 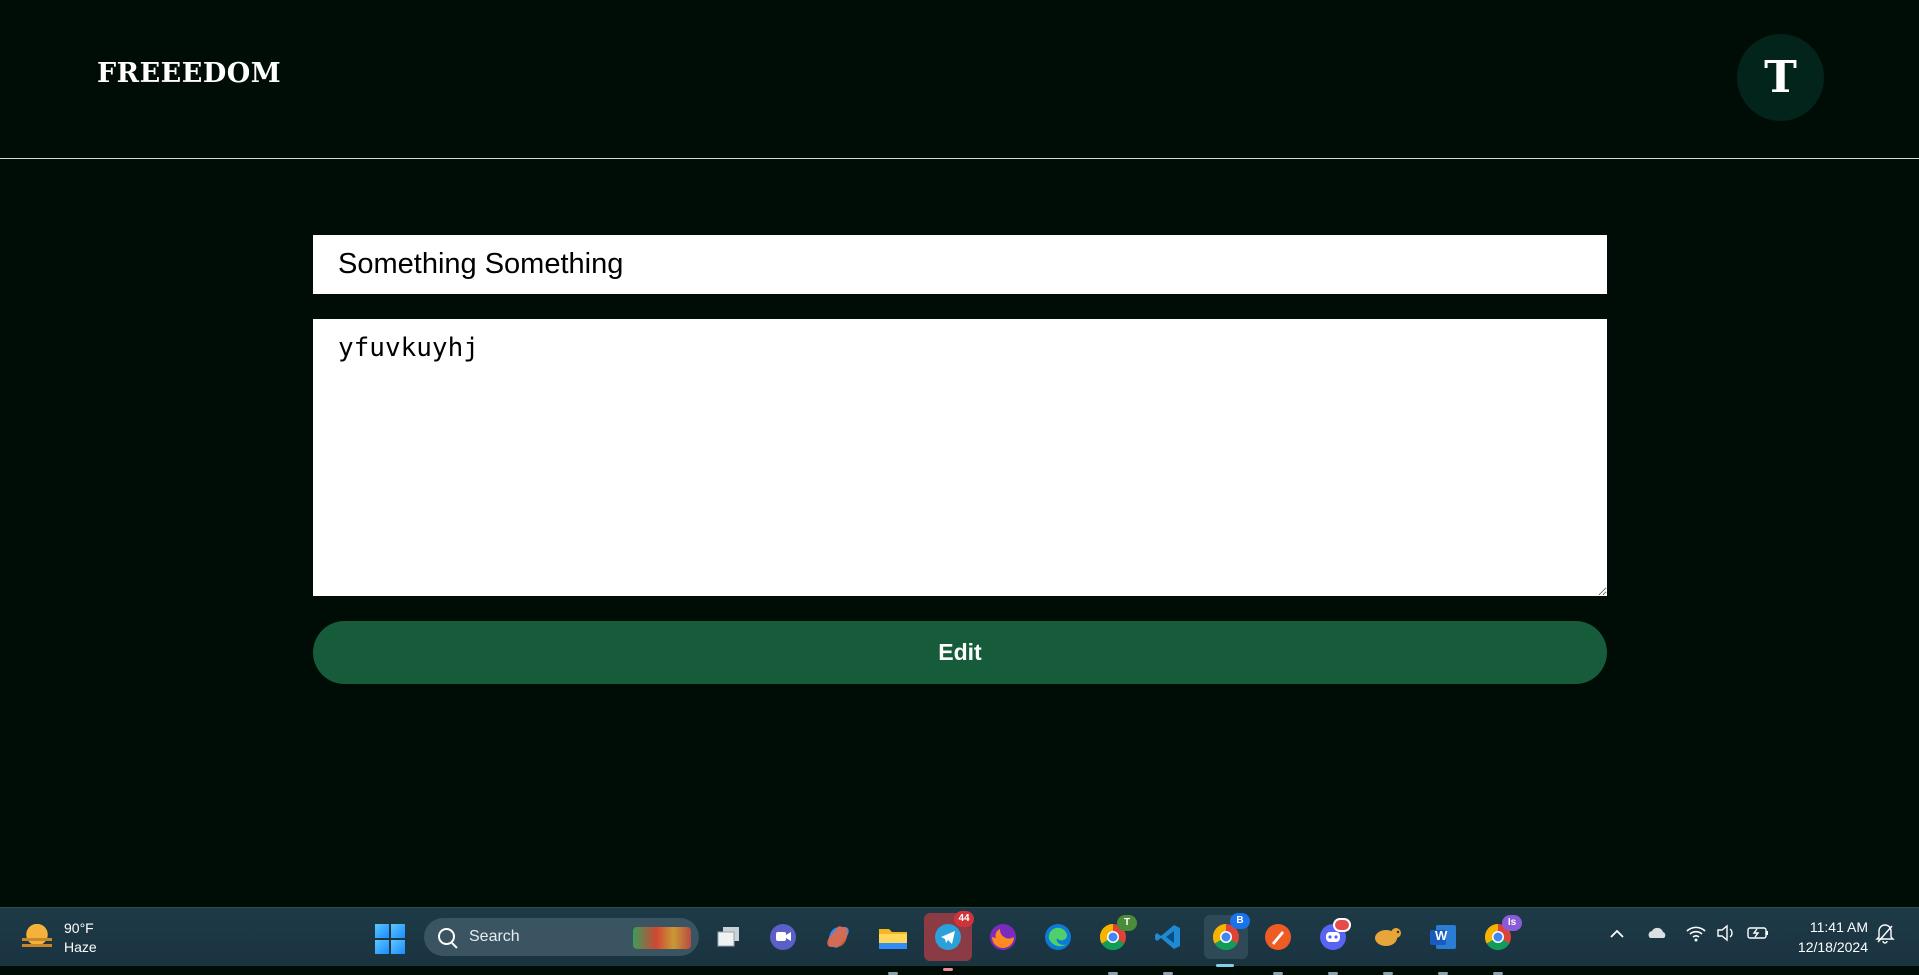 What do you see at coordinates (1657, 935) in the screenshot?
I see `onedrive-cloud-icon` at bounding box center [1657, 935].